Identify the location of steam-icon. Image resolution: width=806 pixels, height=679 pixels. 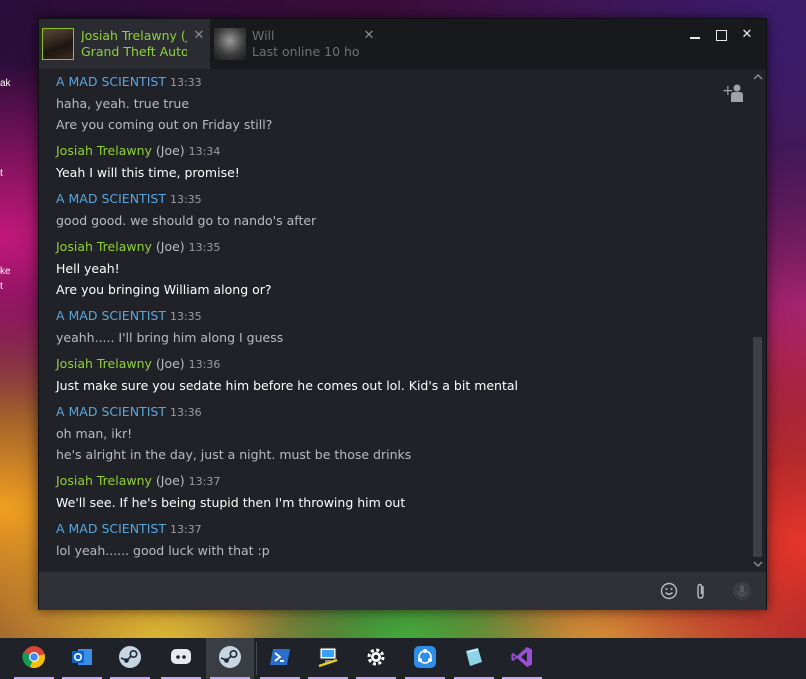
(130, 659).